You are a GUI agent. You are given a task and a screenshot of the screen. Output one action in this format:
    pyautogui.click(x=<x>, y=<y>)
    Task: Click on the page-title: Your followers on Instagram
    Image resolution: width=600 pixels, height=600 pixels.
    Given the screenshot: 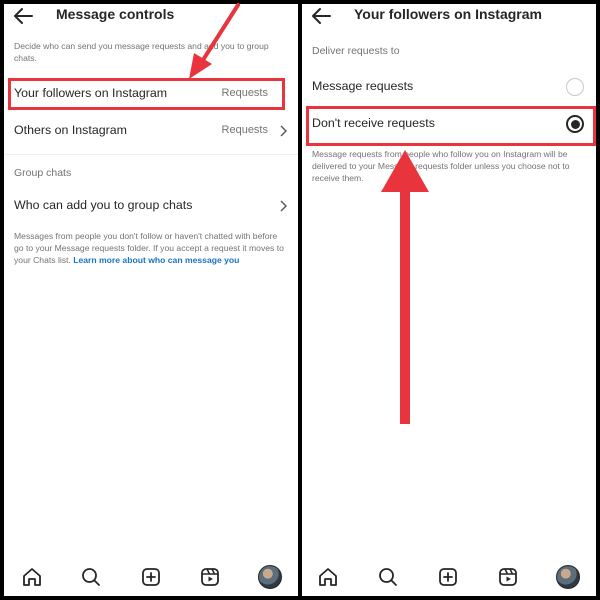 What is the action you would take?
    pyautogui.click(x=448, y=14)
    